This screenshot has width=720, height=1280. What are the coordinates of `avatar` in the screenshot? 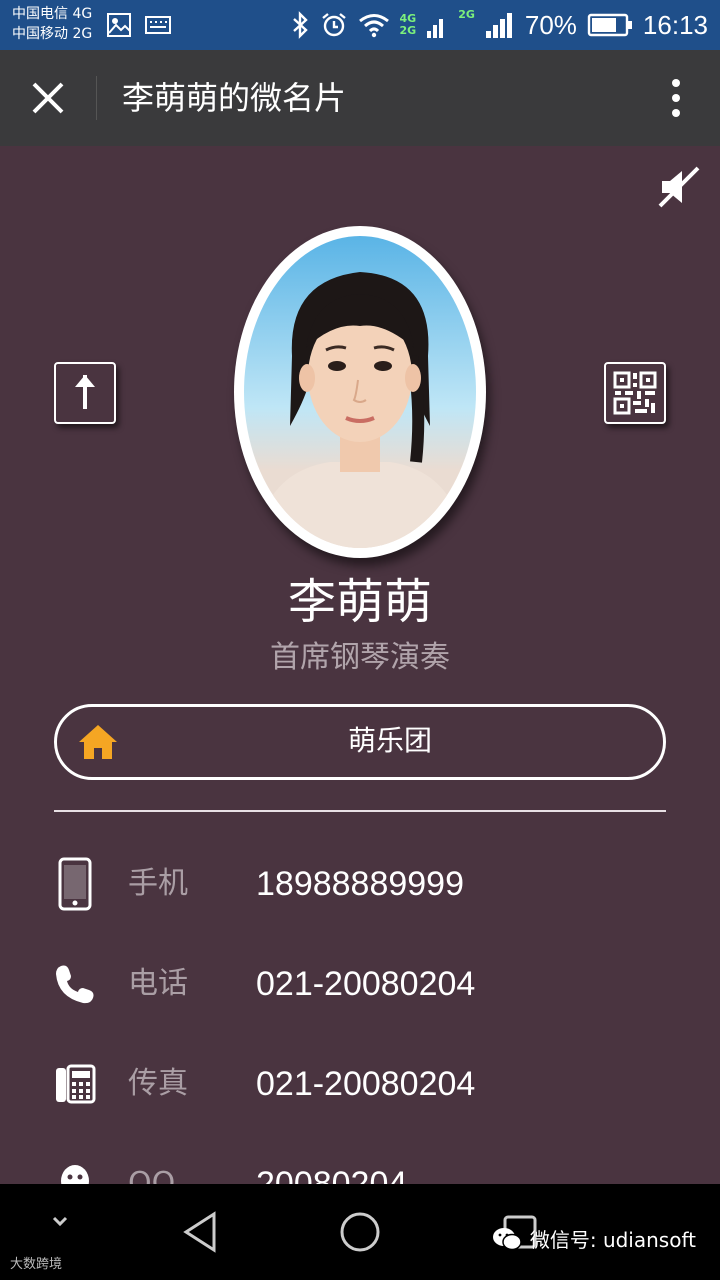 It's located at (360, 392).